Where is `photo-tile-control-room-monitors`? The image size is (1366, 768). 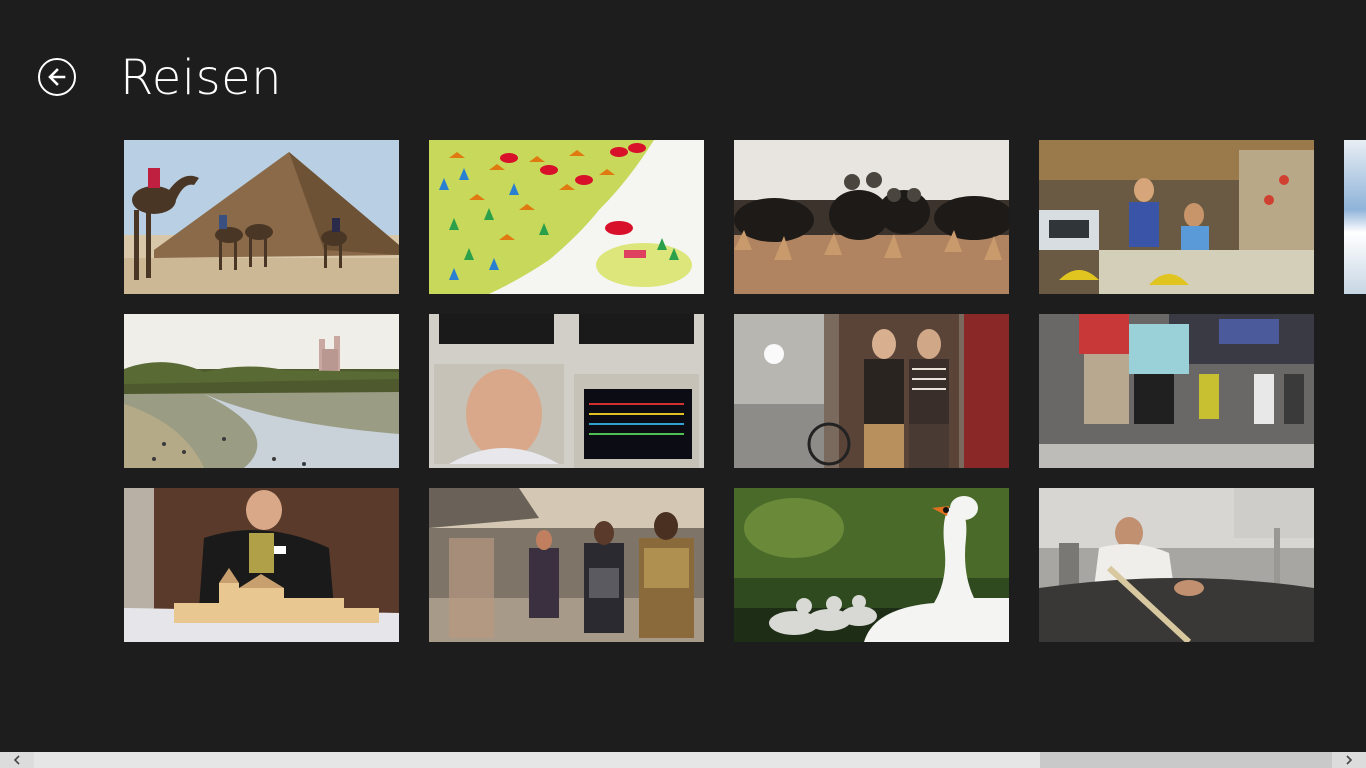 photo-tile-control-room-monitors is located at coordinates (566, 391).